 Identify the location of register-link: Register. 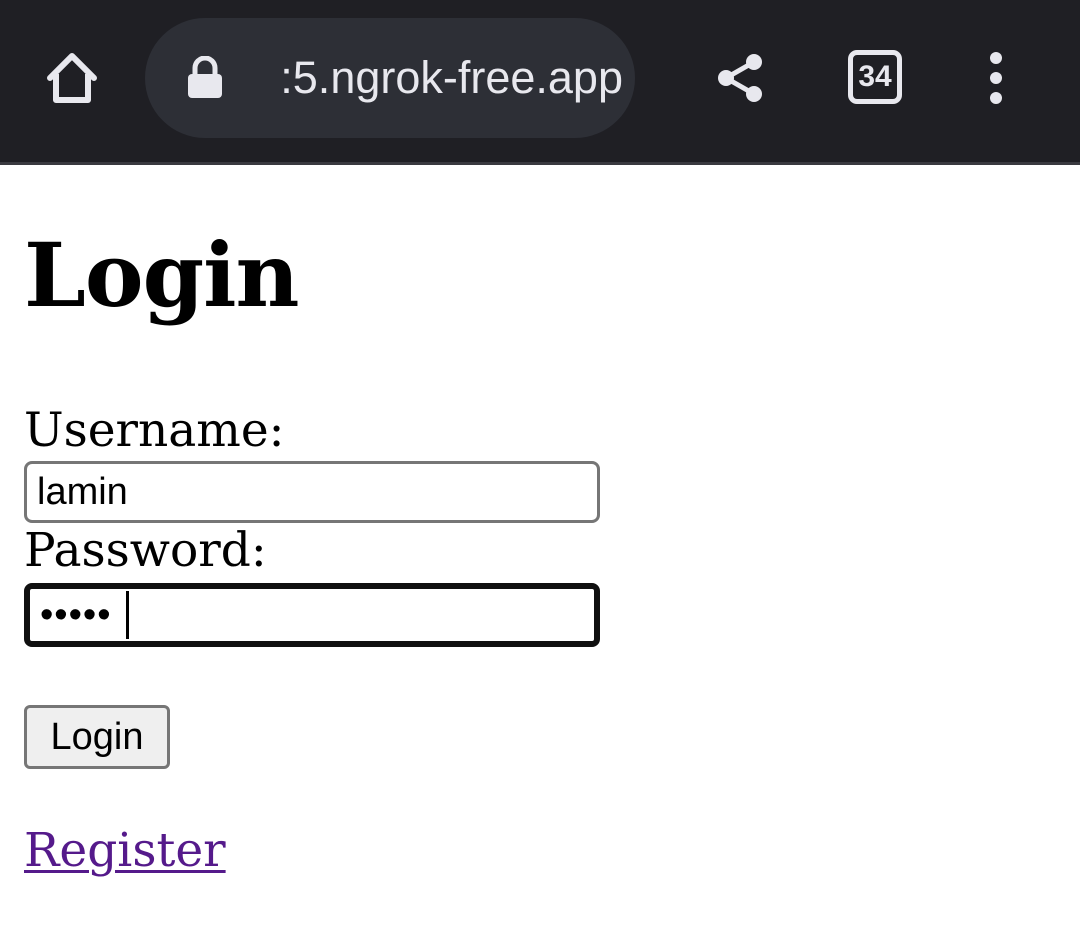
(125, 851).